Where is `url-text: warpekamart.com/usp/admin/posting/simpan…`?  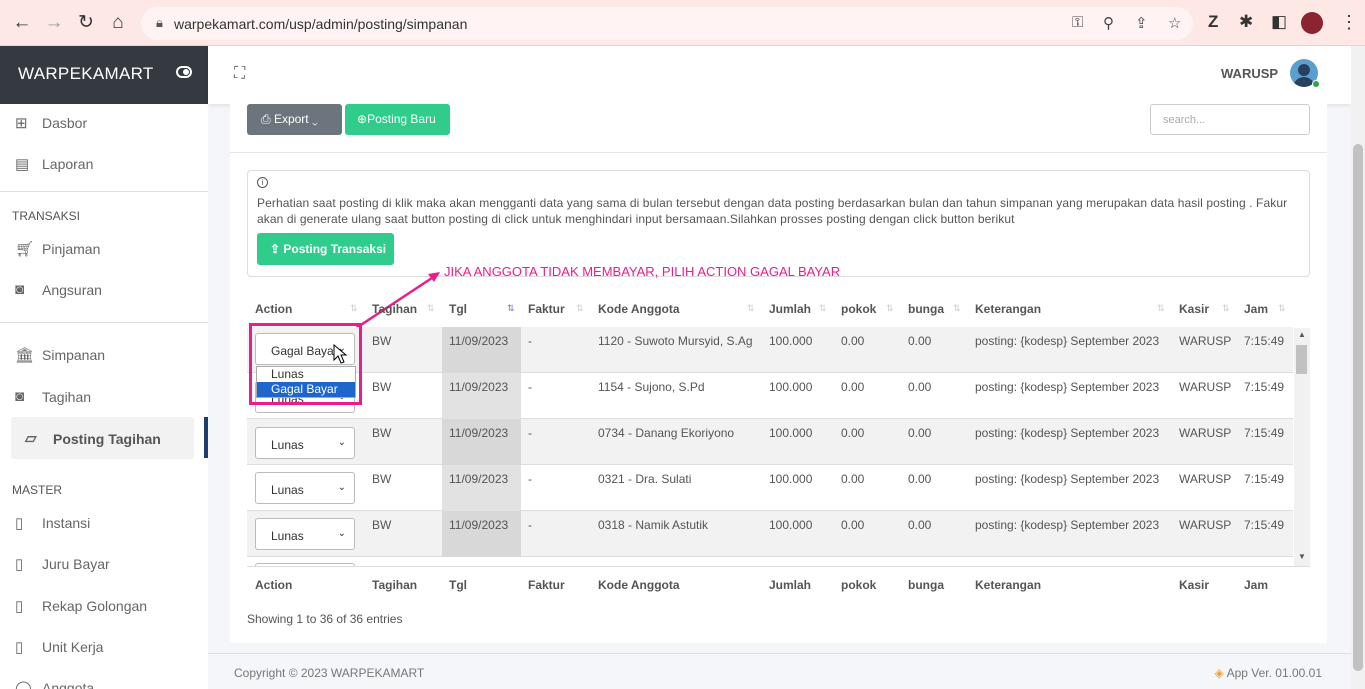 url-text: warpekamart.com/usp/admin/posting/simpan… is located at coordinates (320, 24).